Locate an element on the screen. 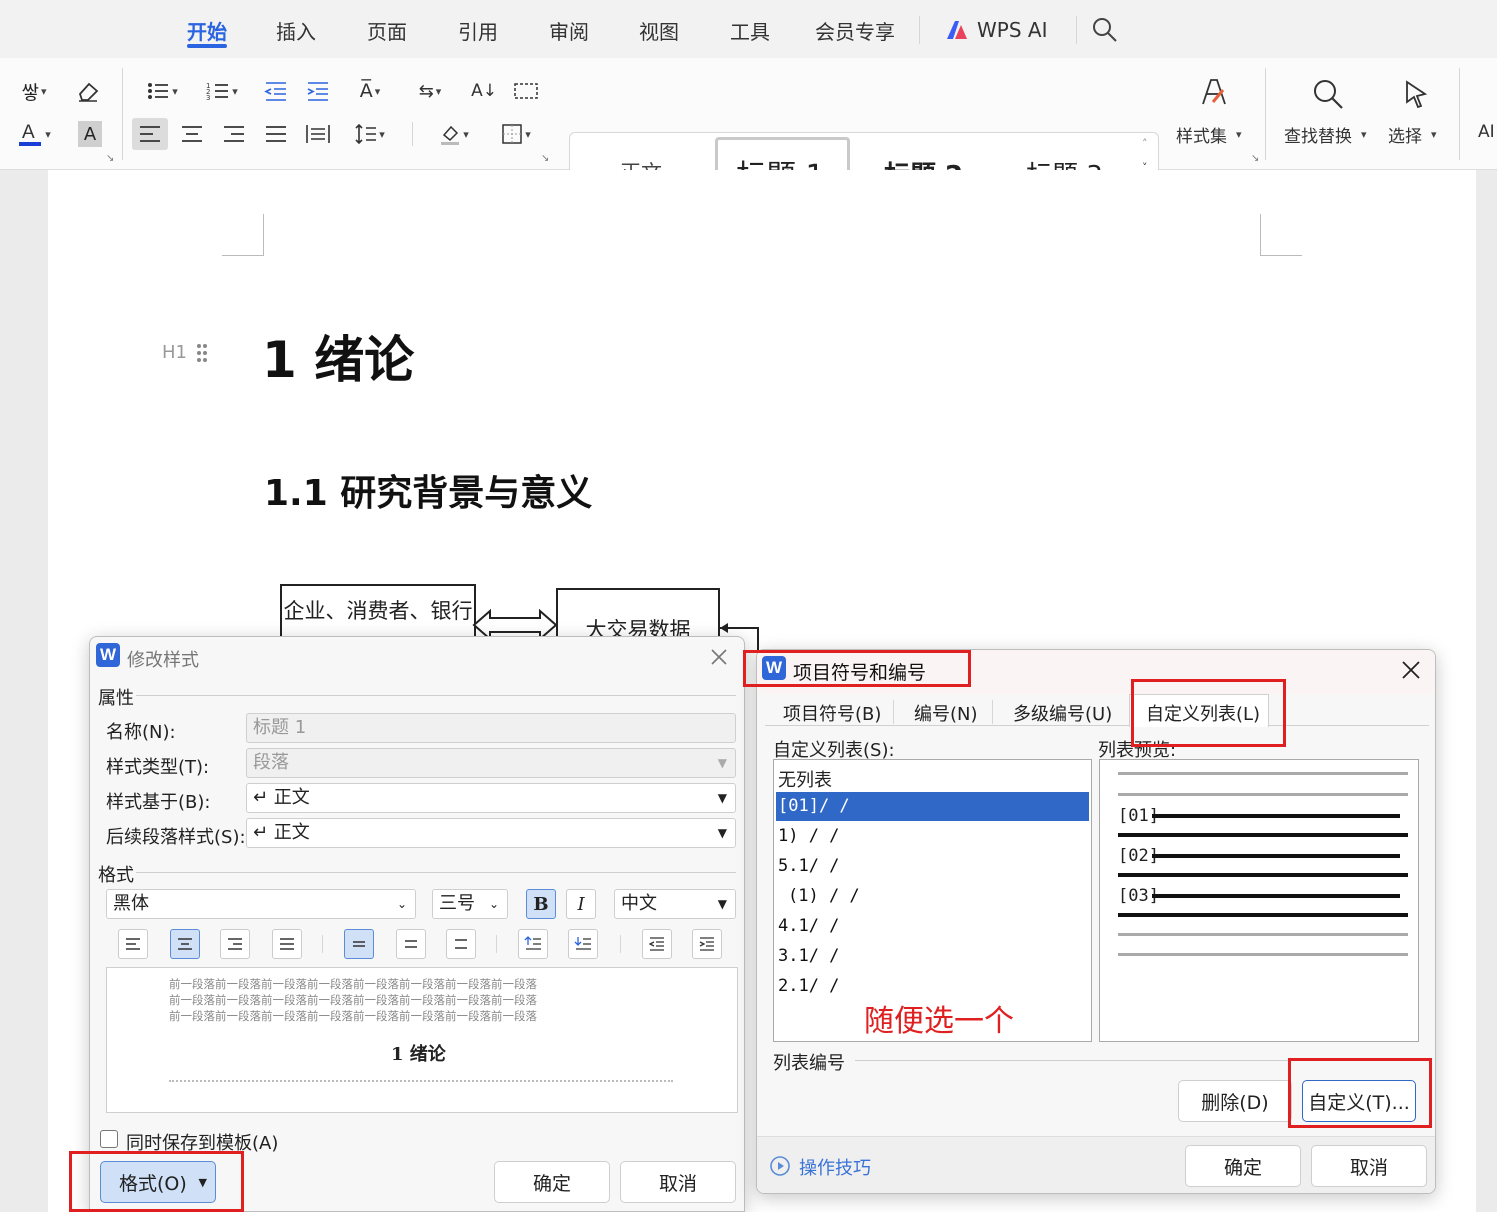  list-item: 1) / / is located at coordinates (808, 836).